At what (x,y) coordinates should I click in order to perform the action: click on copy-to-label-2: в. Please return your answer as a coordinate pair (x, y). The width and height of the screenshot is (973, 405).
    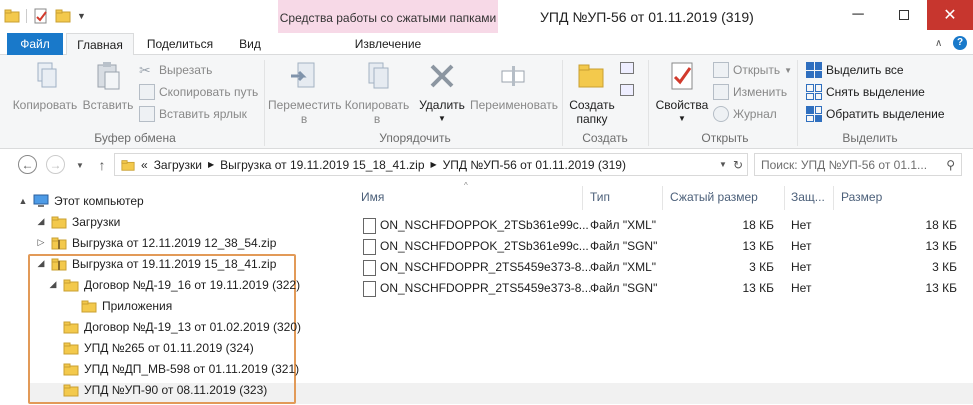
    Looking at the image, I should click on (377, 119).